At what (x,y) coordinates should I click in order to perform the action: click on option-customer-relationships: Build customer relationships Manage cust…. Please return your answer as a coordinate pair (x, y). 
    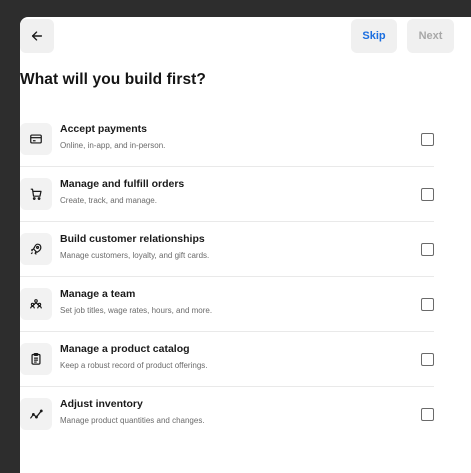
    Looking at the image, I should click on (227, 249).